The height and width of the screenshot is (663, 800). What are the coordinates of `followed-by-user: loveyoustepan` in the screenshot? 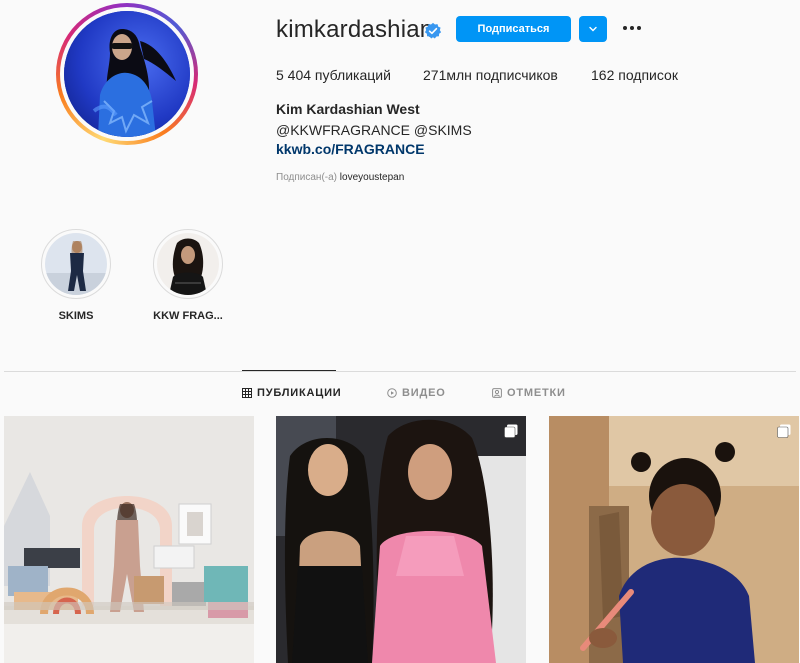 It's located at (372, 177).